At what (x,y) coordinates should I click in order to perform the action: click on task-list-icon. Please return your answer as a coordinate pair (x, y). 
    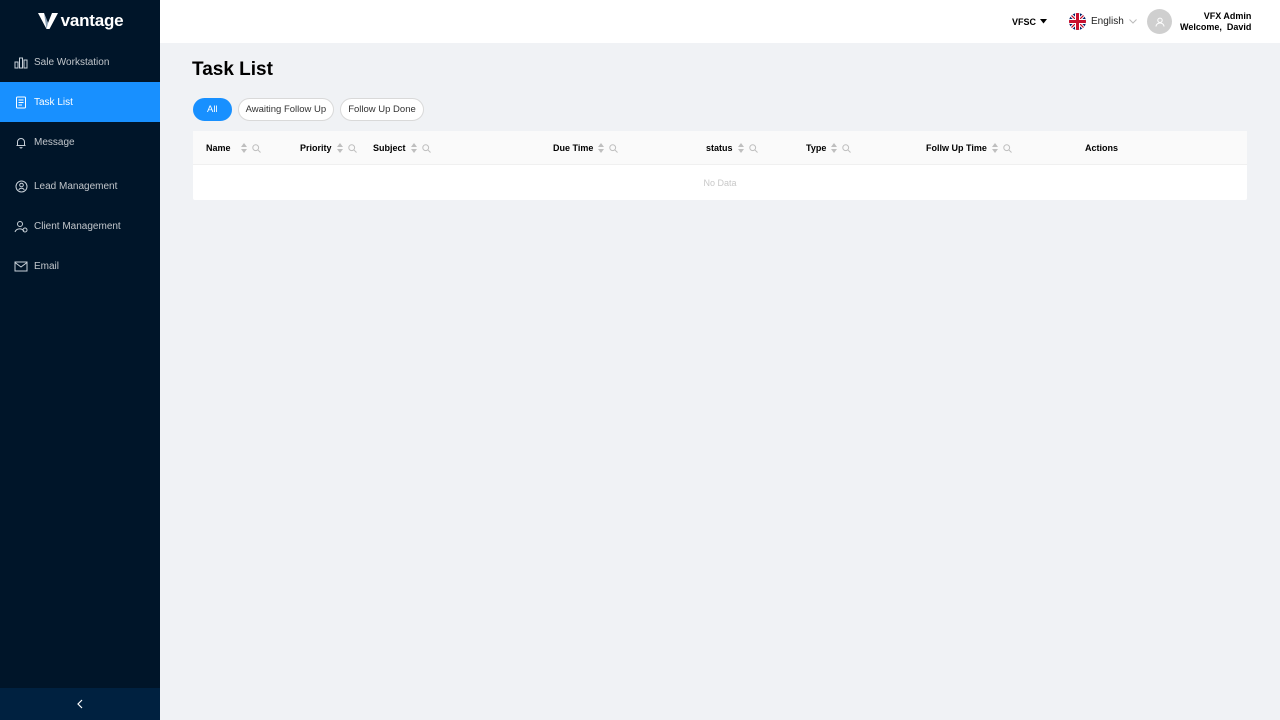
    Looking at the image, I should click on (21, 102).